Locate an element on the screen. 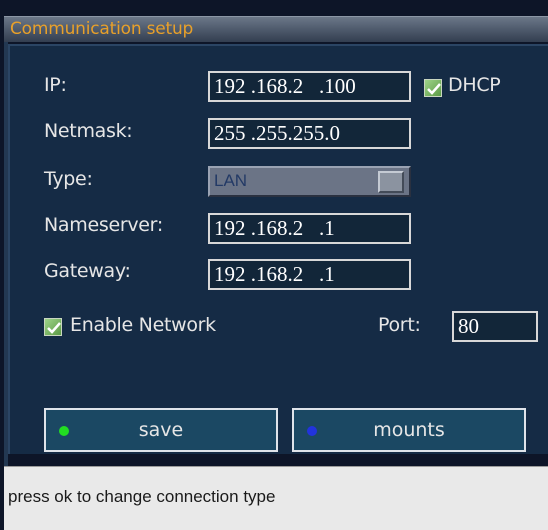  status-bar: press ok to change connection type is located at coordinates (276, 498).